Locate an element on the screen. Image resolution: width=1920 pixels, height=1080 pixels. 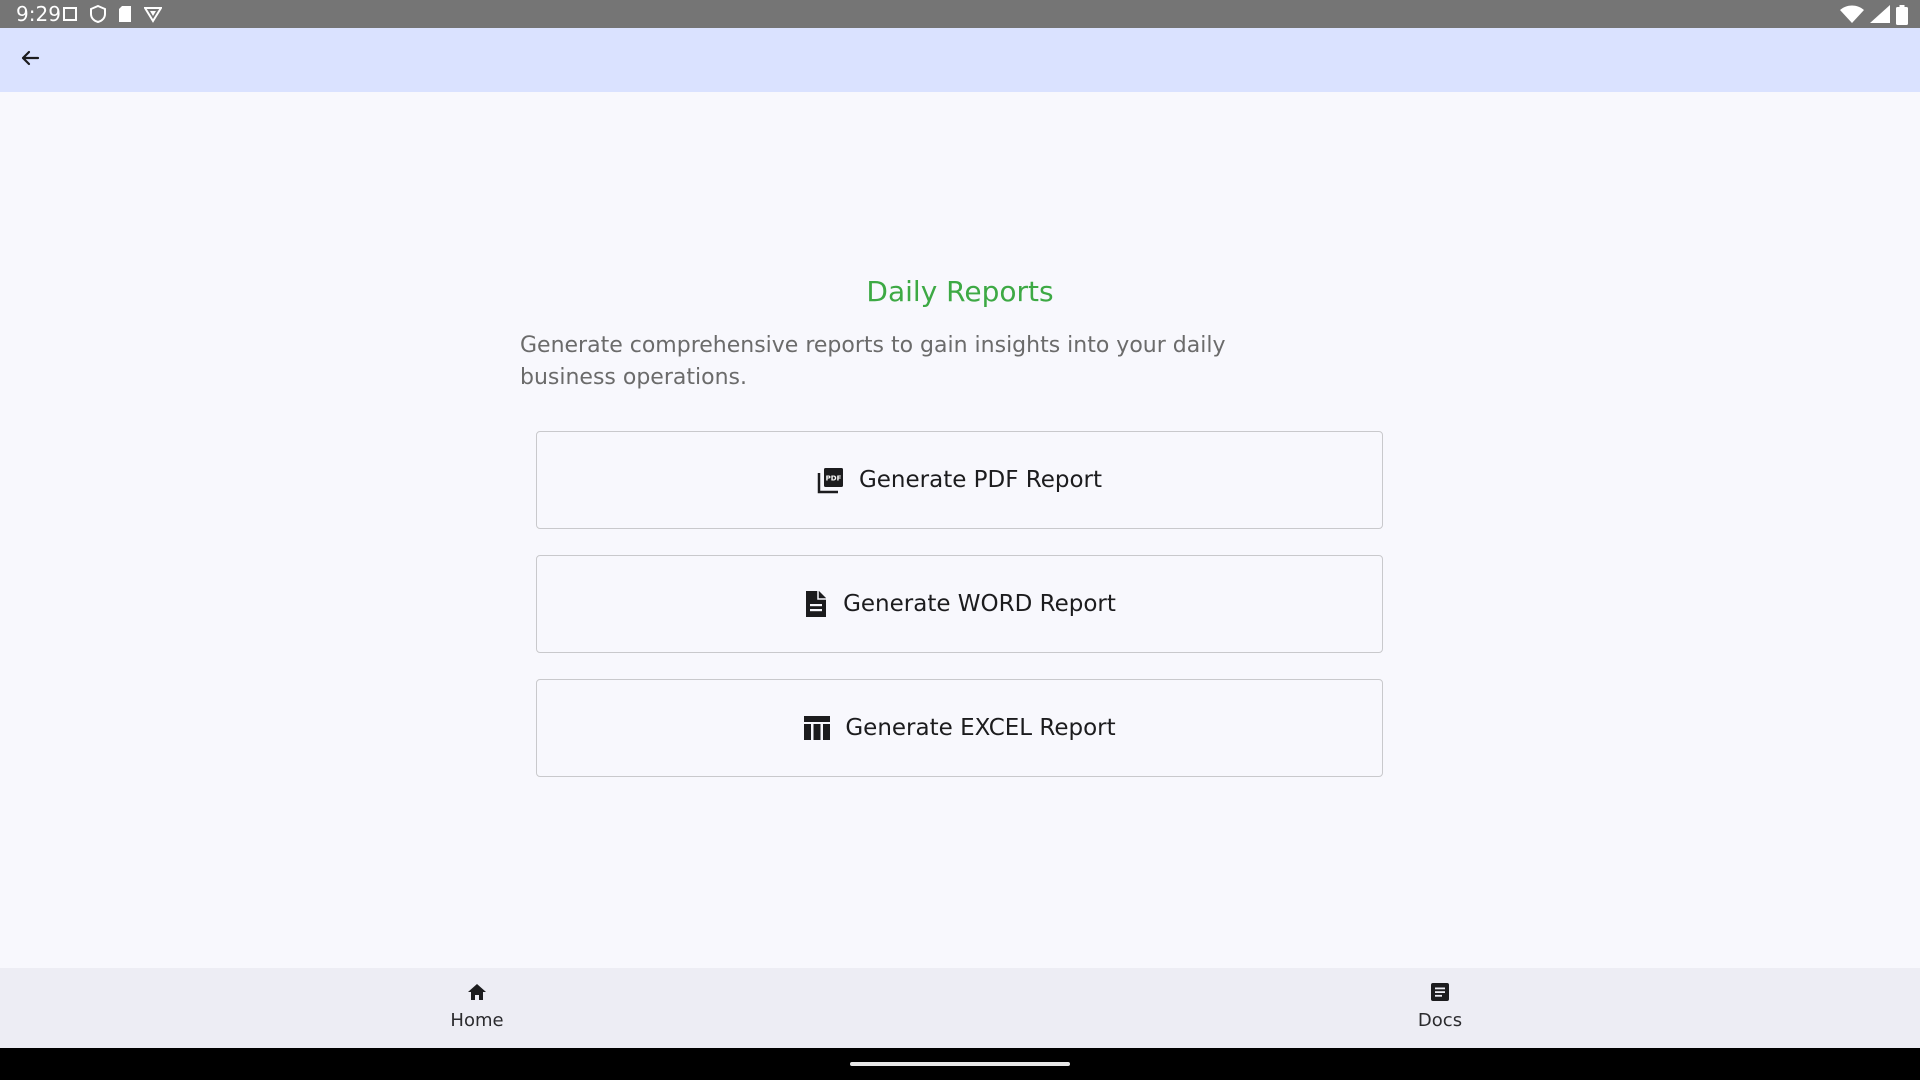
docs-icon is located at coordinates (1440, 992).